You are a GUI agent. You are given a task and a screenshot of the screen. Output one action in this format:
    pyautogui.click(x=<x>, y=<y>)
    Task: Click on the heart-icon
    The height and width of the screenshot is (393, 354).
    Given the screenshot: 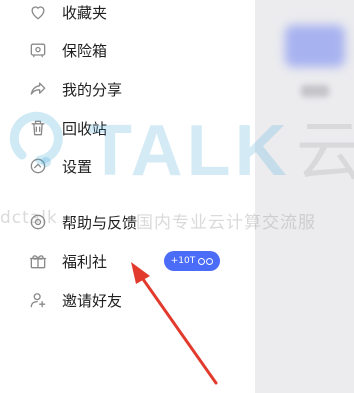 What is the action you would take?
    pyautogui.click(x=38, y=12)
    